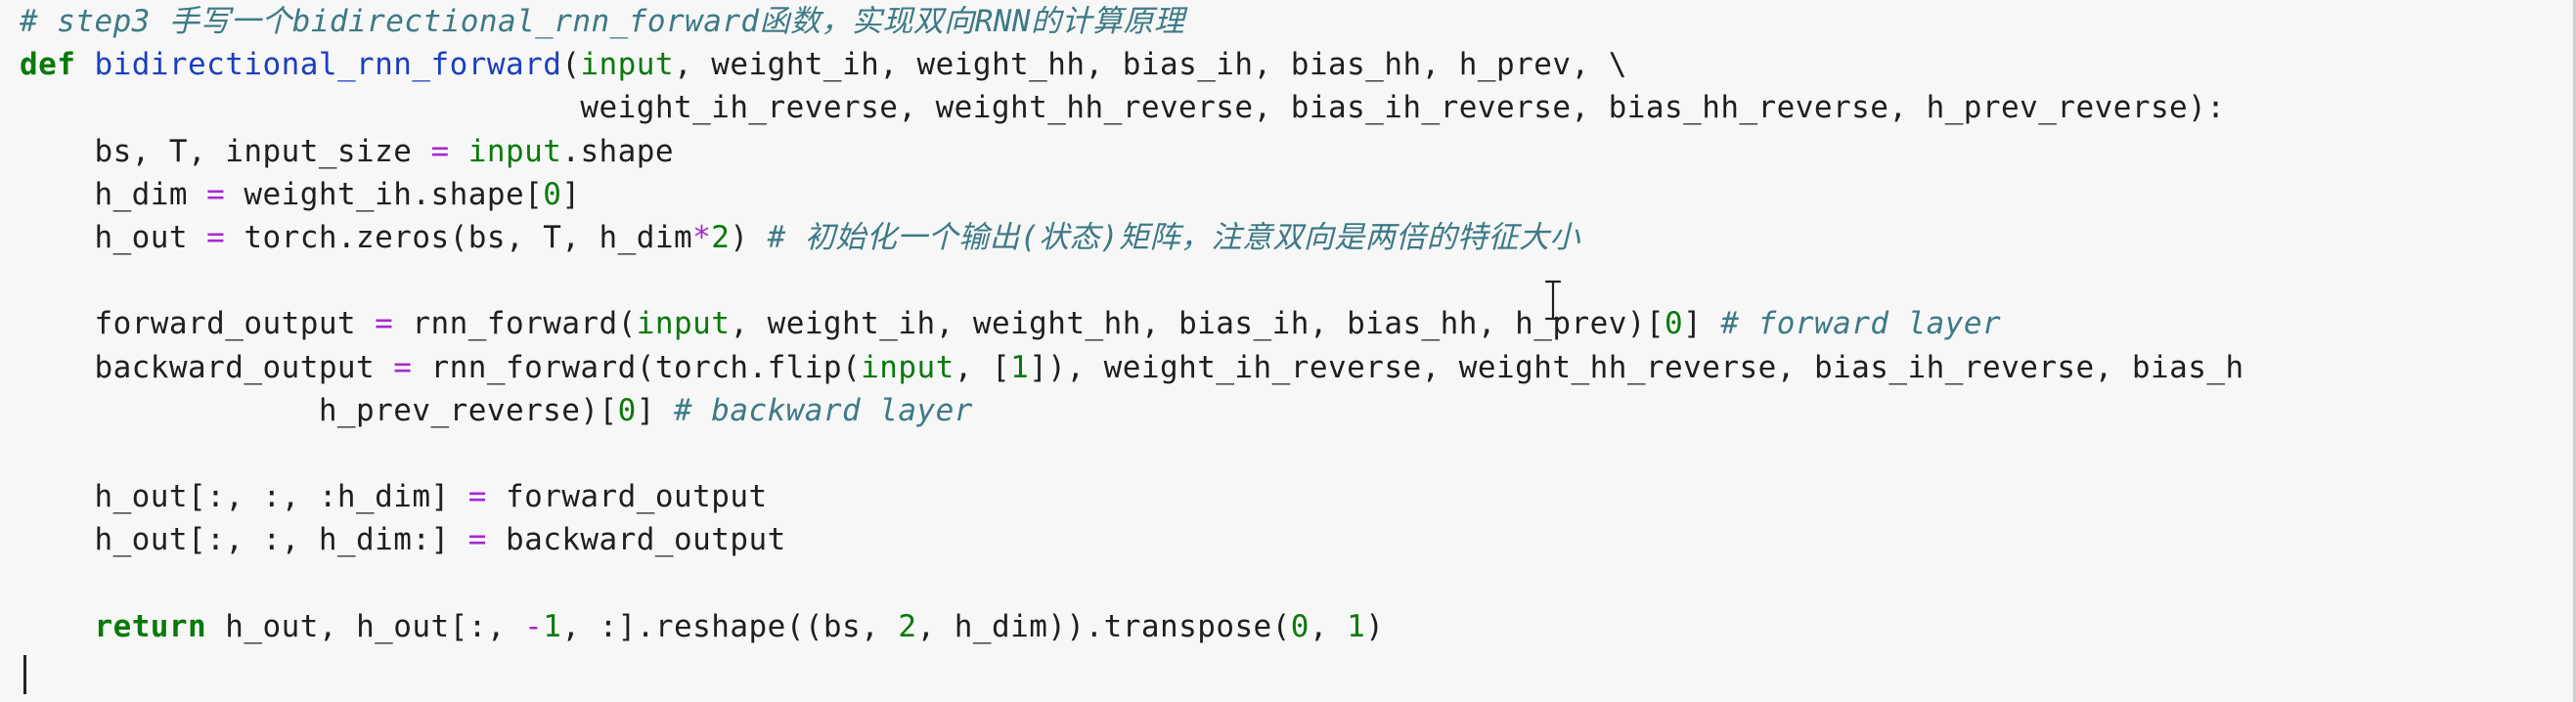 The width and height of the screenshot is (2576, 702). What do you see at coordinates (225, 151) in the screenshot?
I see `code-token: bs, T, input_size` at bounding box center [225, 151].